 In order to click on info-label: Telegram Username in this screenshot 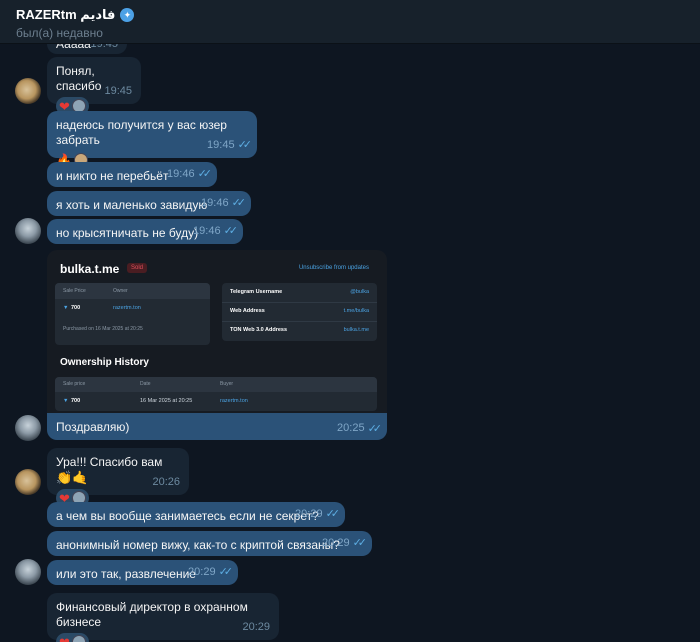, I will do `click(256, 292)`.